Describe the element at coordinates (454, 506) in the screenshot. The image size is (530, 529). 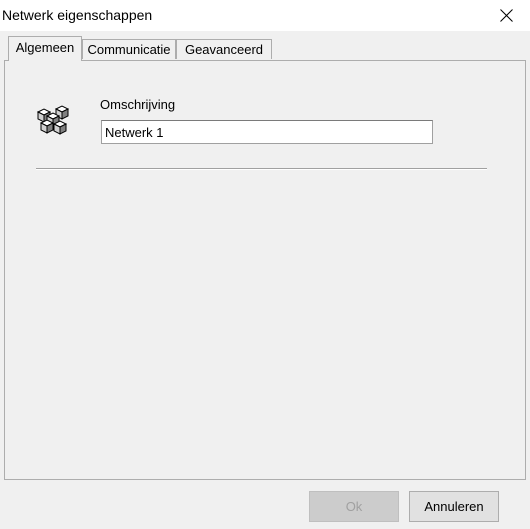
I see `cancel-button: Annuleren` at that location.